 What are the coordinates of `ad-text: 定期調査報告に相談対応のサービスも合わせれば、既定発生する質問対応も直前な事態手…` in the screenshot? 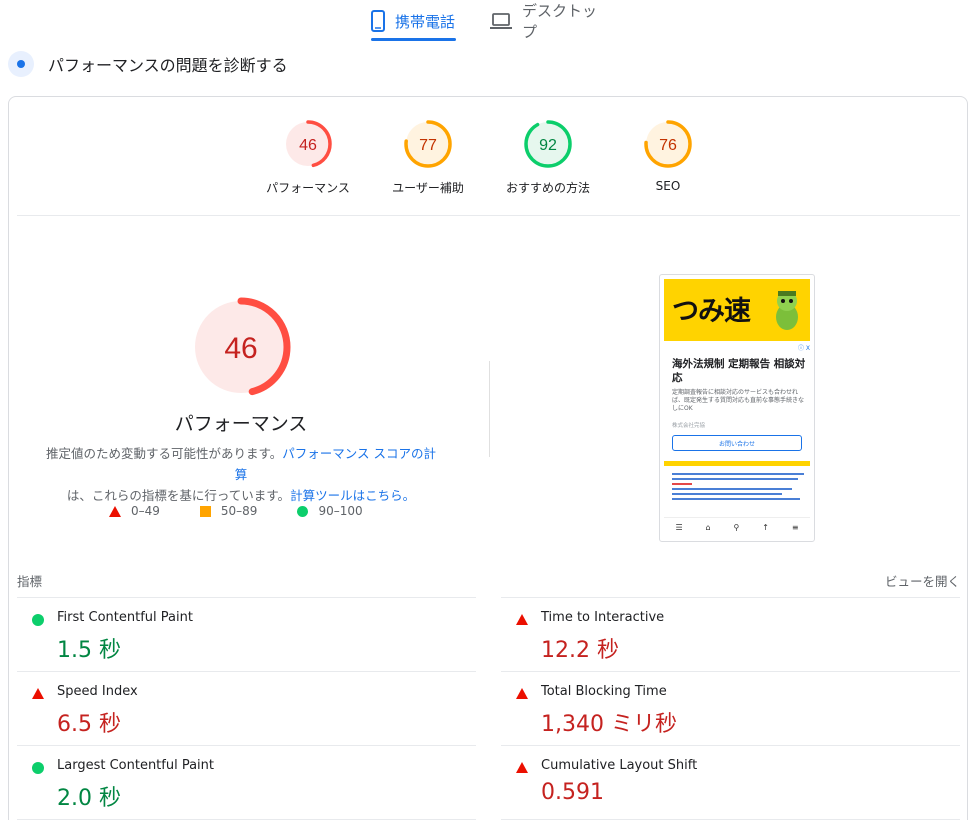 It's located at (738, 400).